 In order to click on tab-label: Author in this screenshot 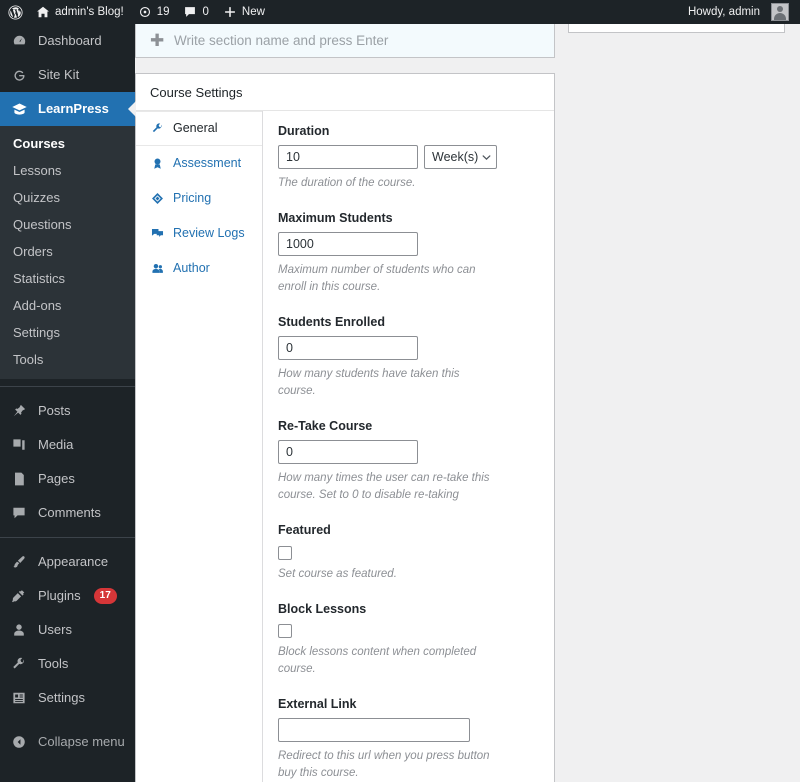, I will do `click(191, 268)`.